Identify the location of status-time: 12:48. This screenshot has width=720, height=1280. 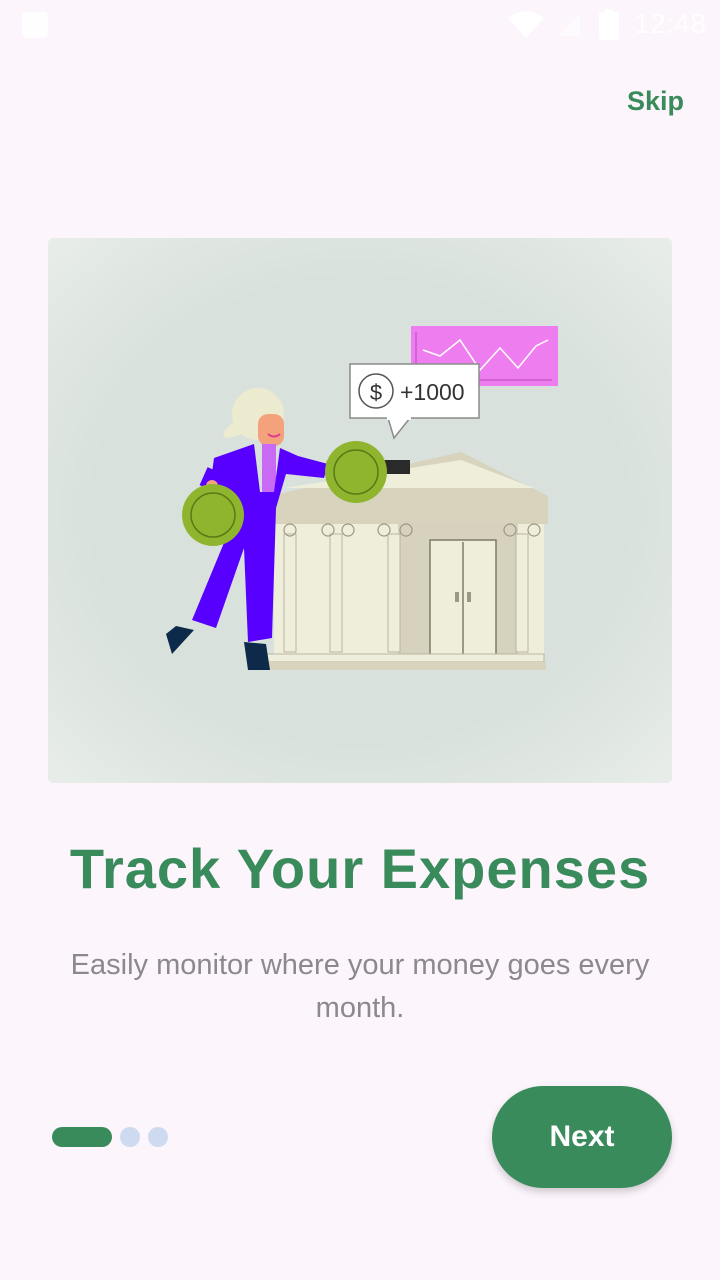
(670, 23).